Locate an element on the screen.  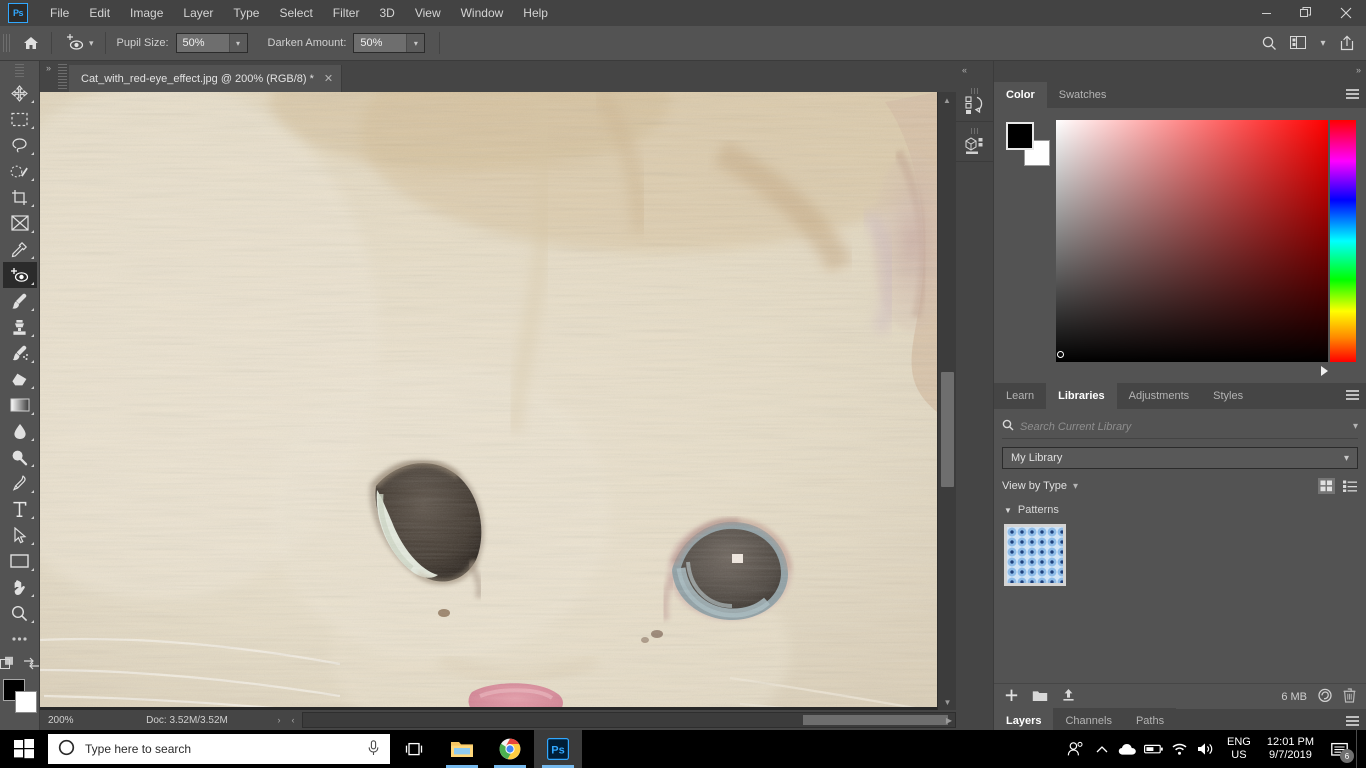
clone-stamp-tool is located at coordinates (20, 327).